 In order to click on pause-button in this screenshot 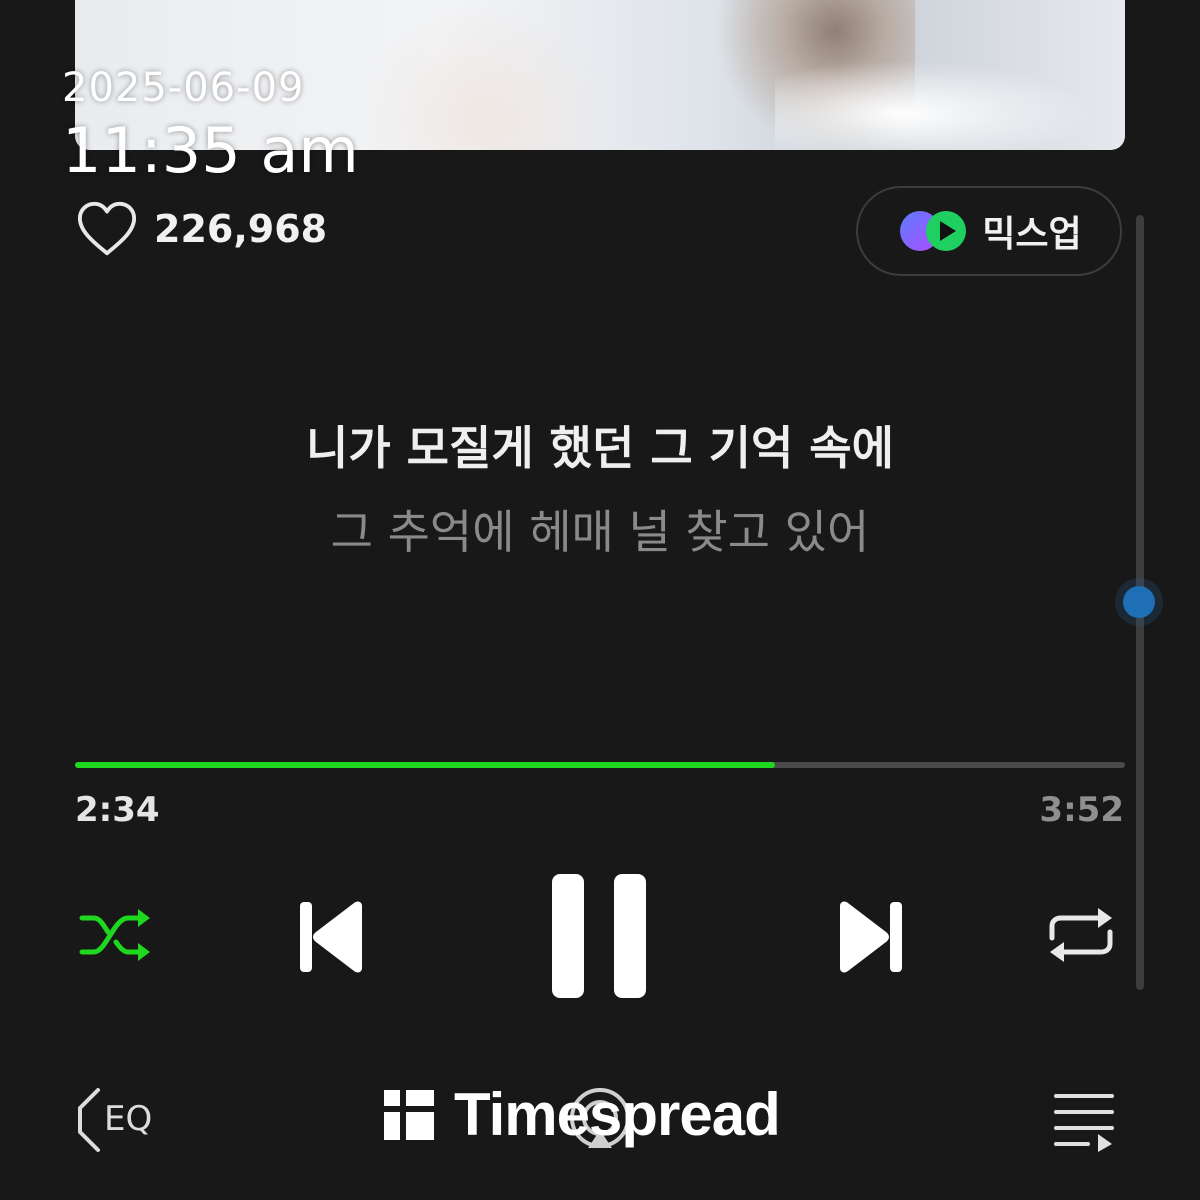, I will do `click(600, 936)`.